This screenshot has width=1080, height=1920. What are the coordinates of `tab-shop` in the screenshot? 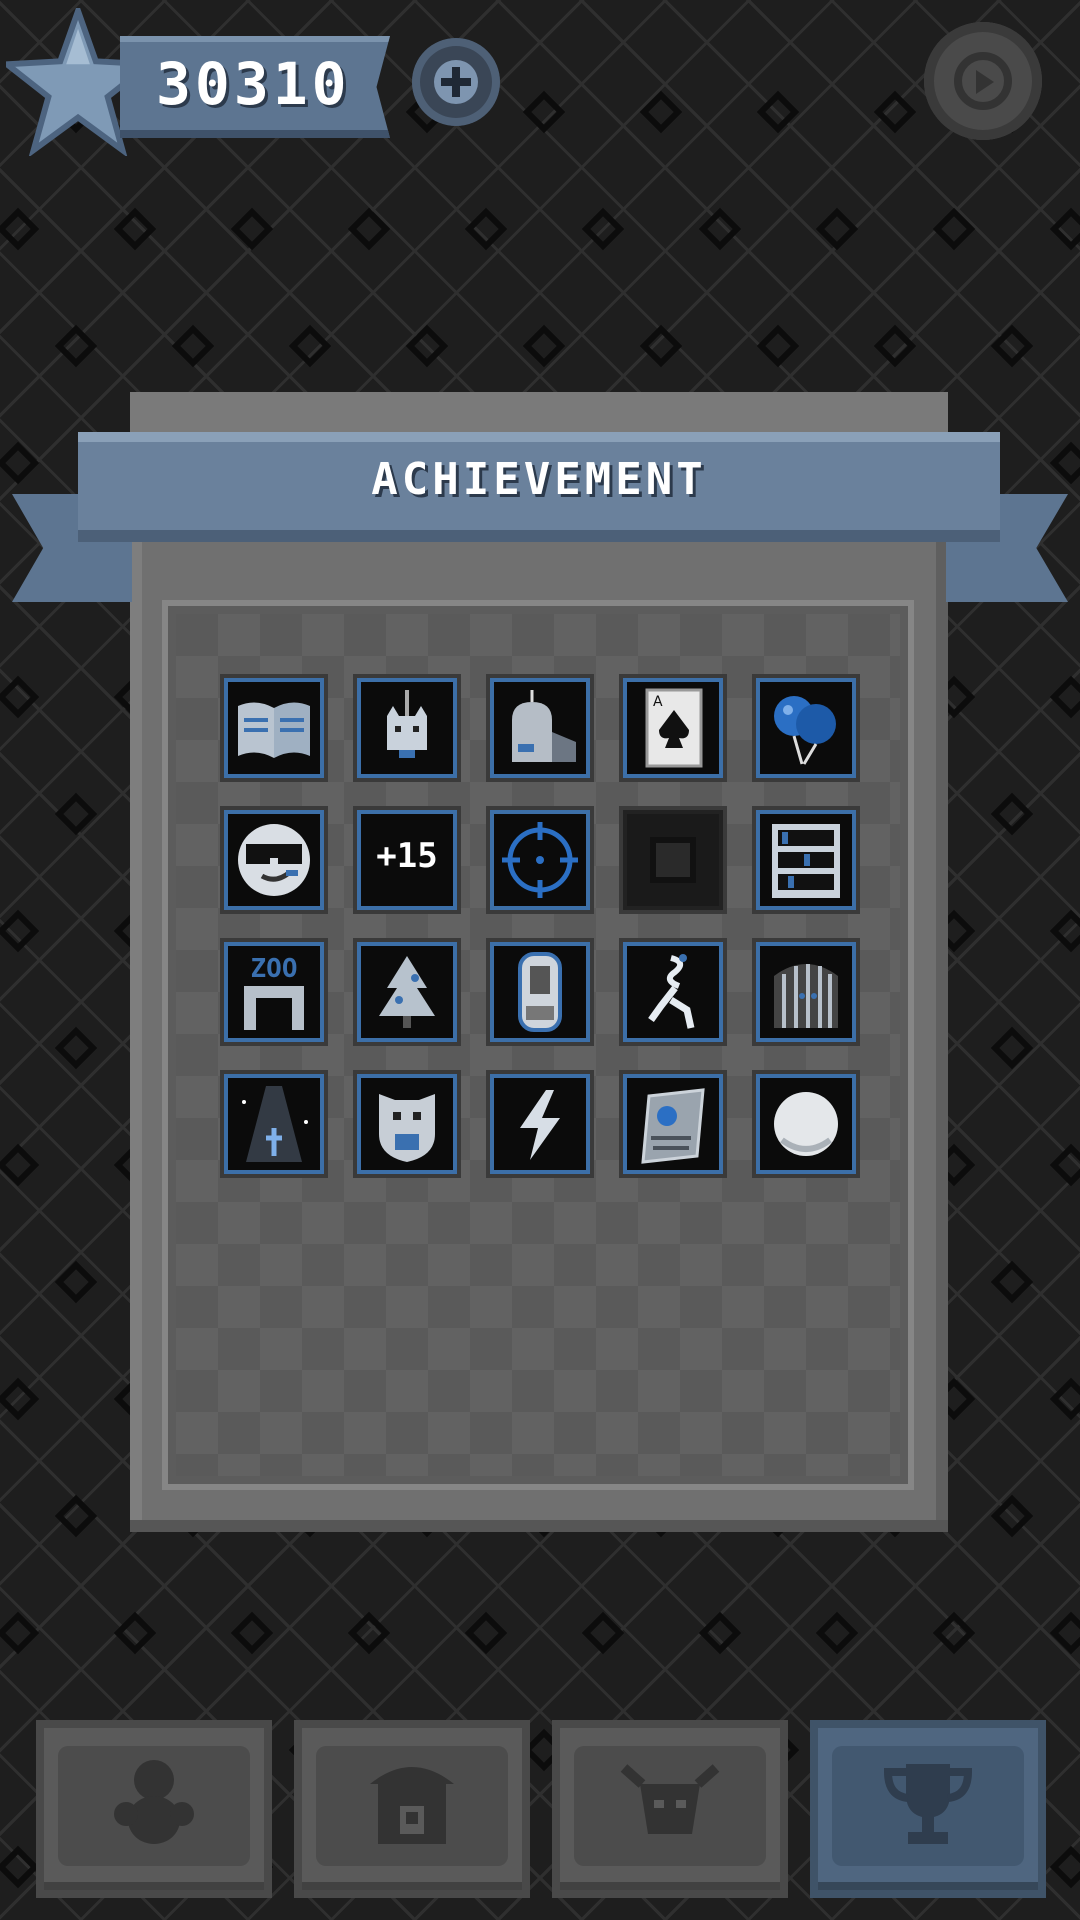 It's located at (412, 1809).